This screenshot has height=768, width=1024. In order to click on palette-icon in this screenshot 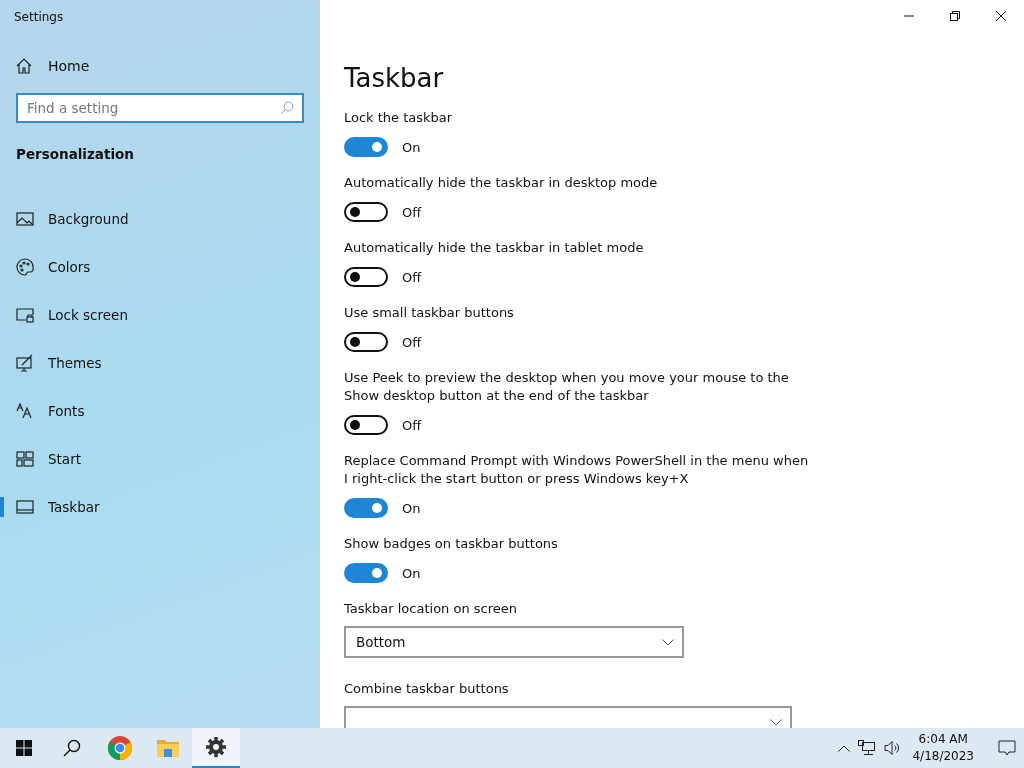, I will do `click(25, 267)`.